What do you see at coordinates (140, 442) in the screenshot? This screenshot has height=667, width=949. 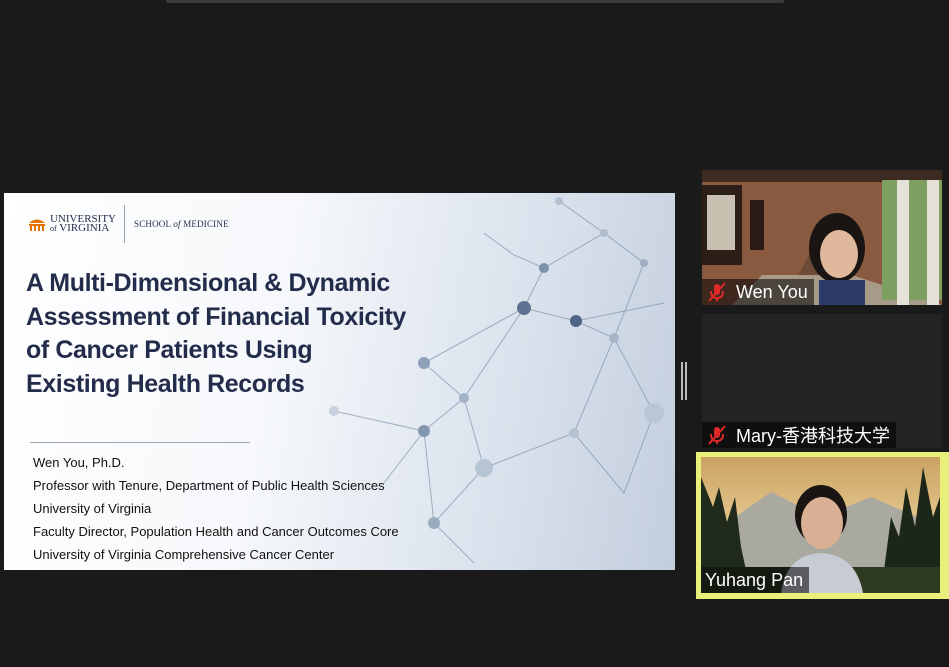 I see `slide-divider-line` at bounding box center [140, 442].